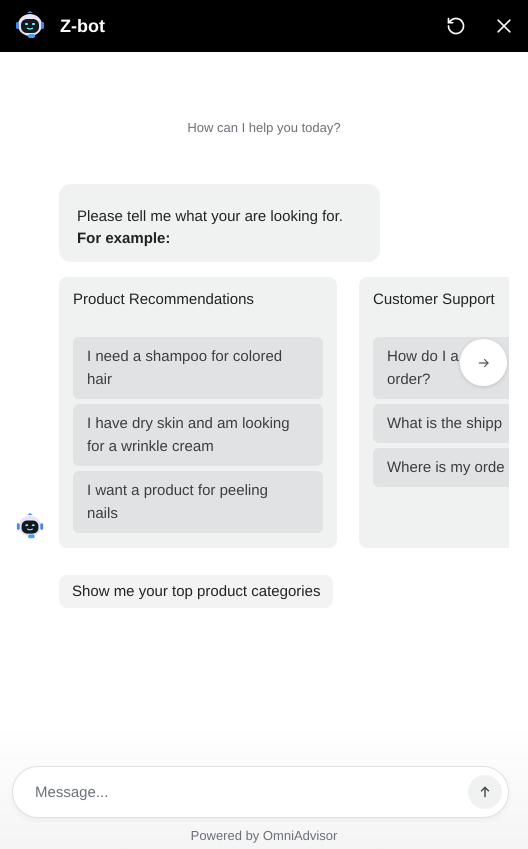  What do you see at coordinates (264, 127) in the screenshot?
I see `greeting-text: How can I help you today?` at bounding box center [264, 127].